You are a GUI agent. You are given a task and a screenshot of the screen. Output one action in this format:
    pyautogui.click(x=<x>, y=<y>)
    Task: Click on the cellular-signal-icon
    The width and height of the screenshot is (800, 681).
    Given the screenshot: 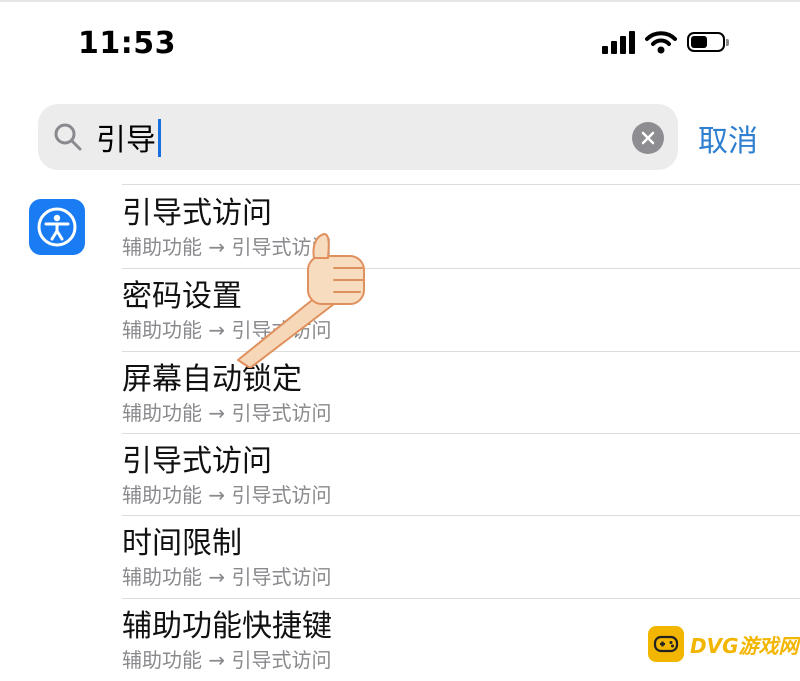 What is the action you would take?
    pyautogui.click(x=618, y=42)
    